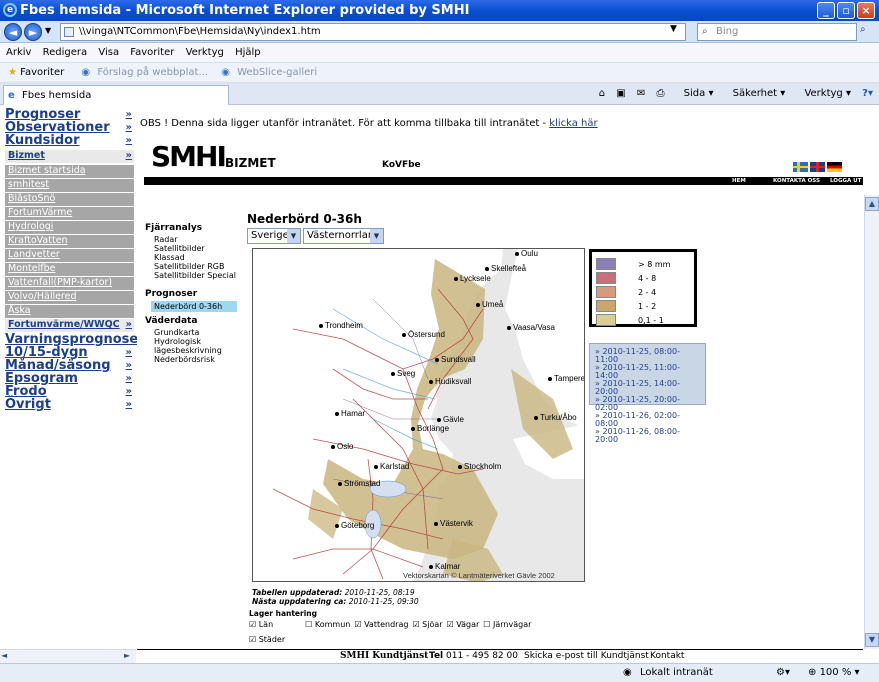 The width and height of the screenshot is (879, 682). What do you see at coordinates (69, 156) in the screenshot?
I see `sidebar-item-bizmet: Bizmet»` at bounding box center [69, 156].